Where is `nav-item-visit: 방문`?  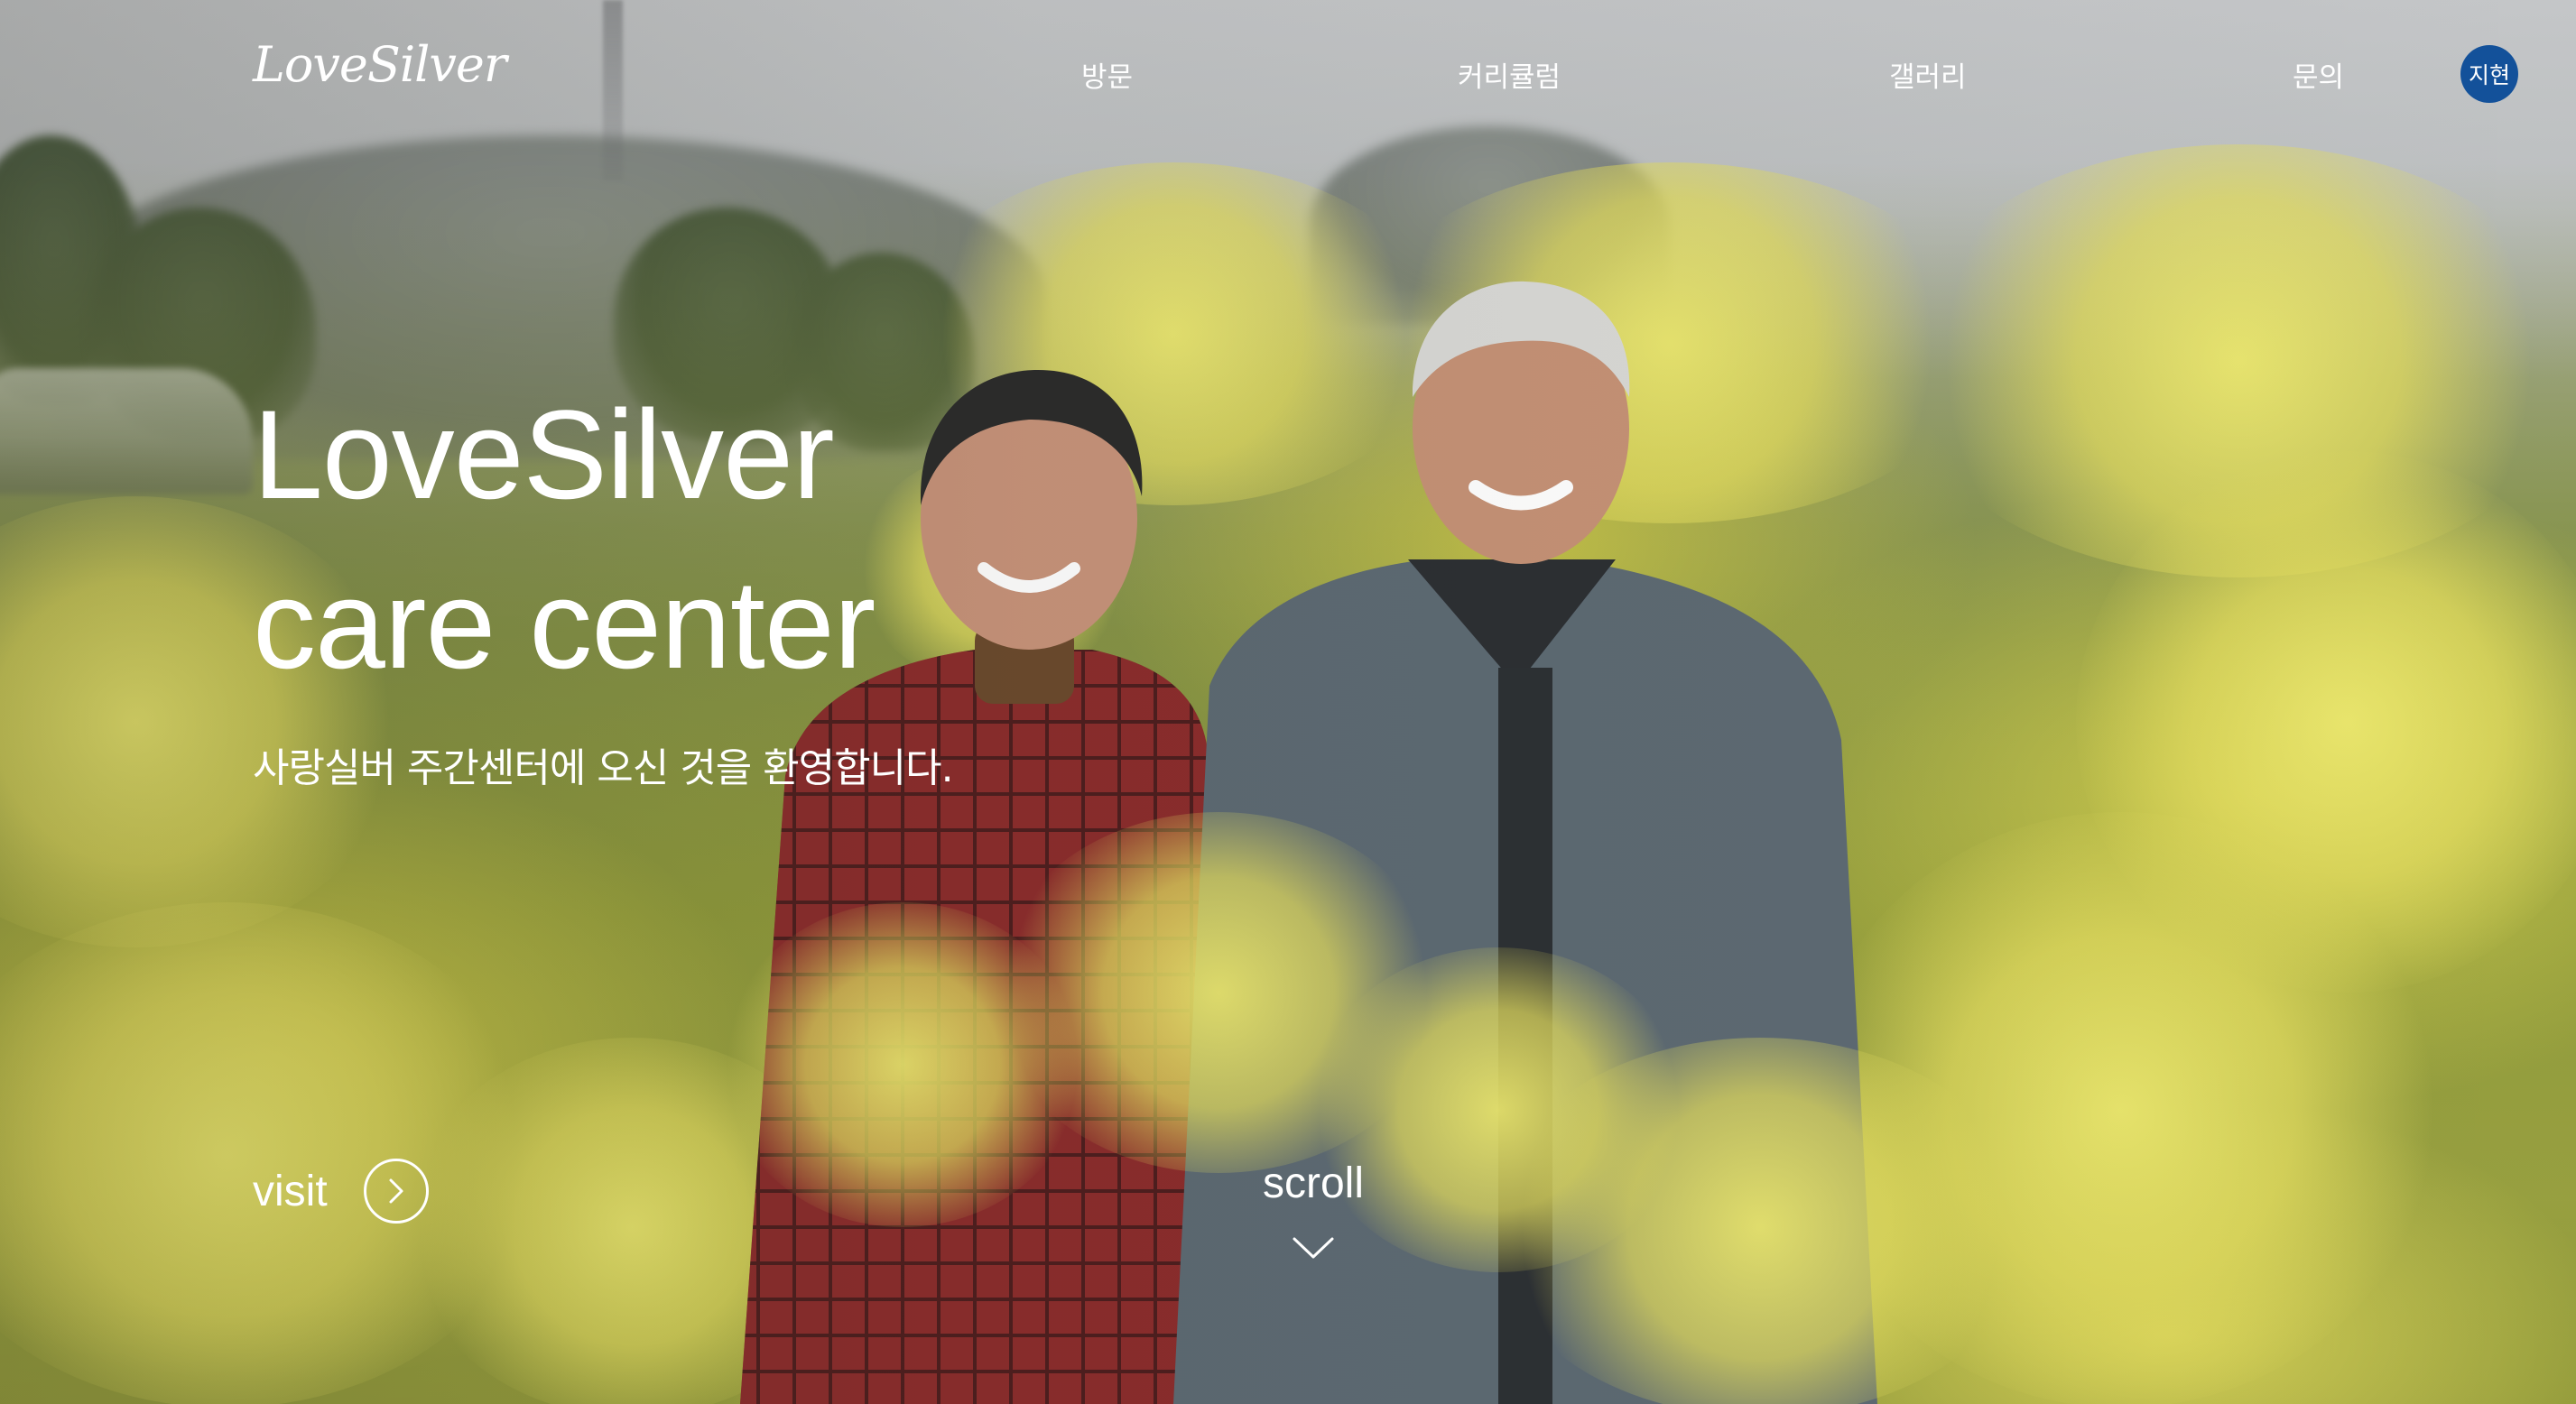 nav-item-visit: 방문 is located at coordinates (1107, 74).